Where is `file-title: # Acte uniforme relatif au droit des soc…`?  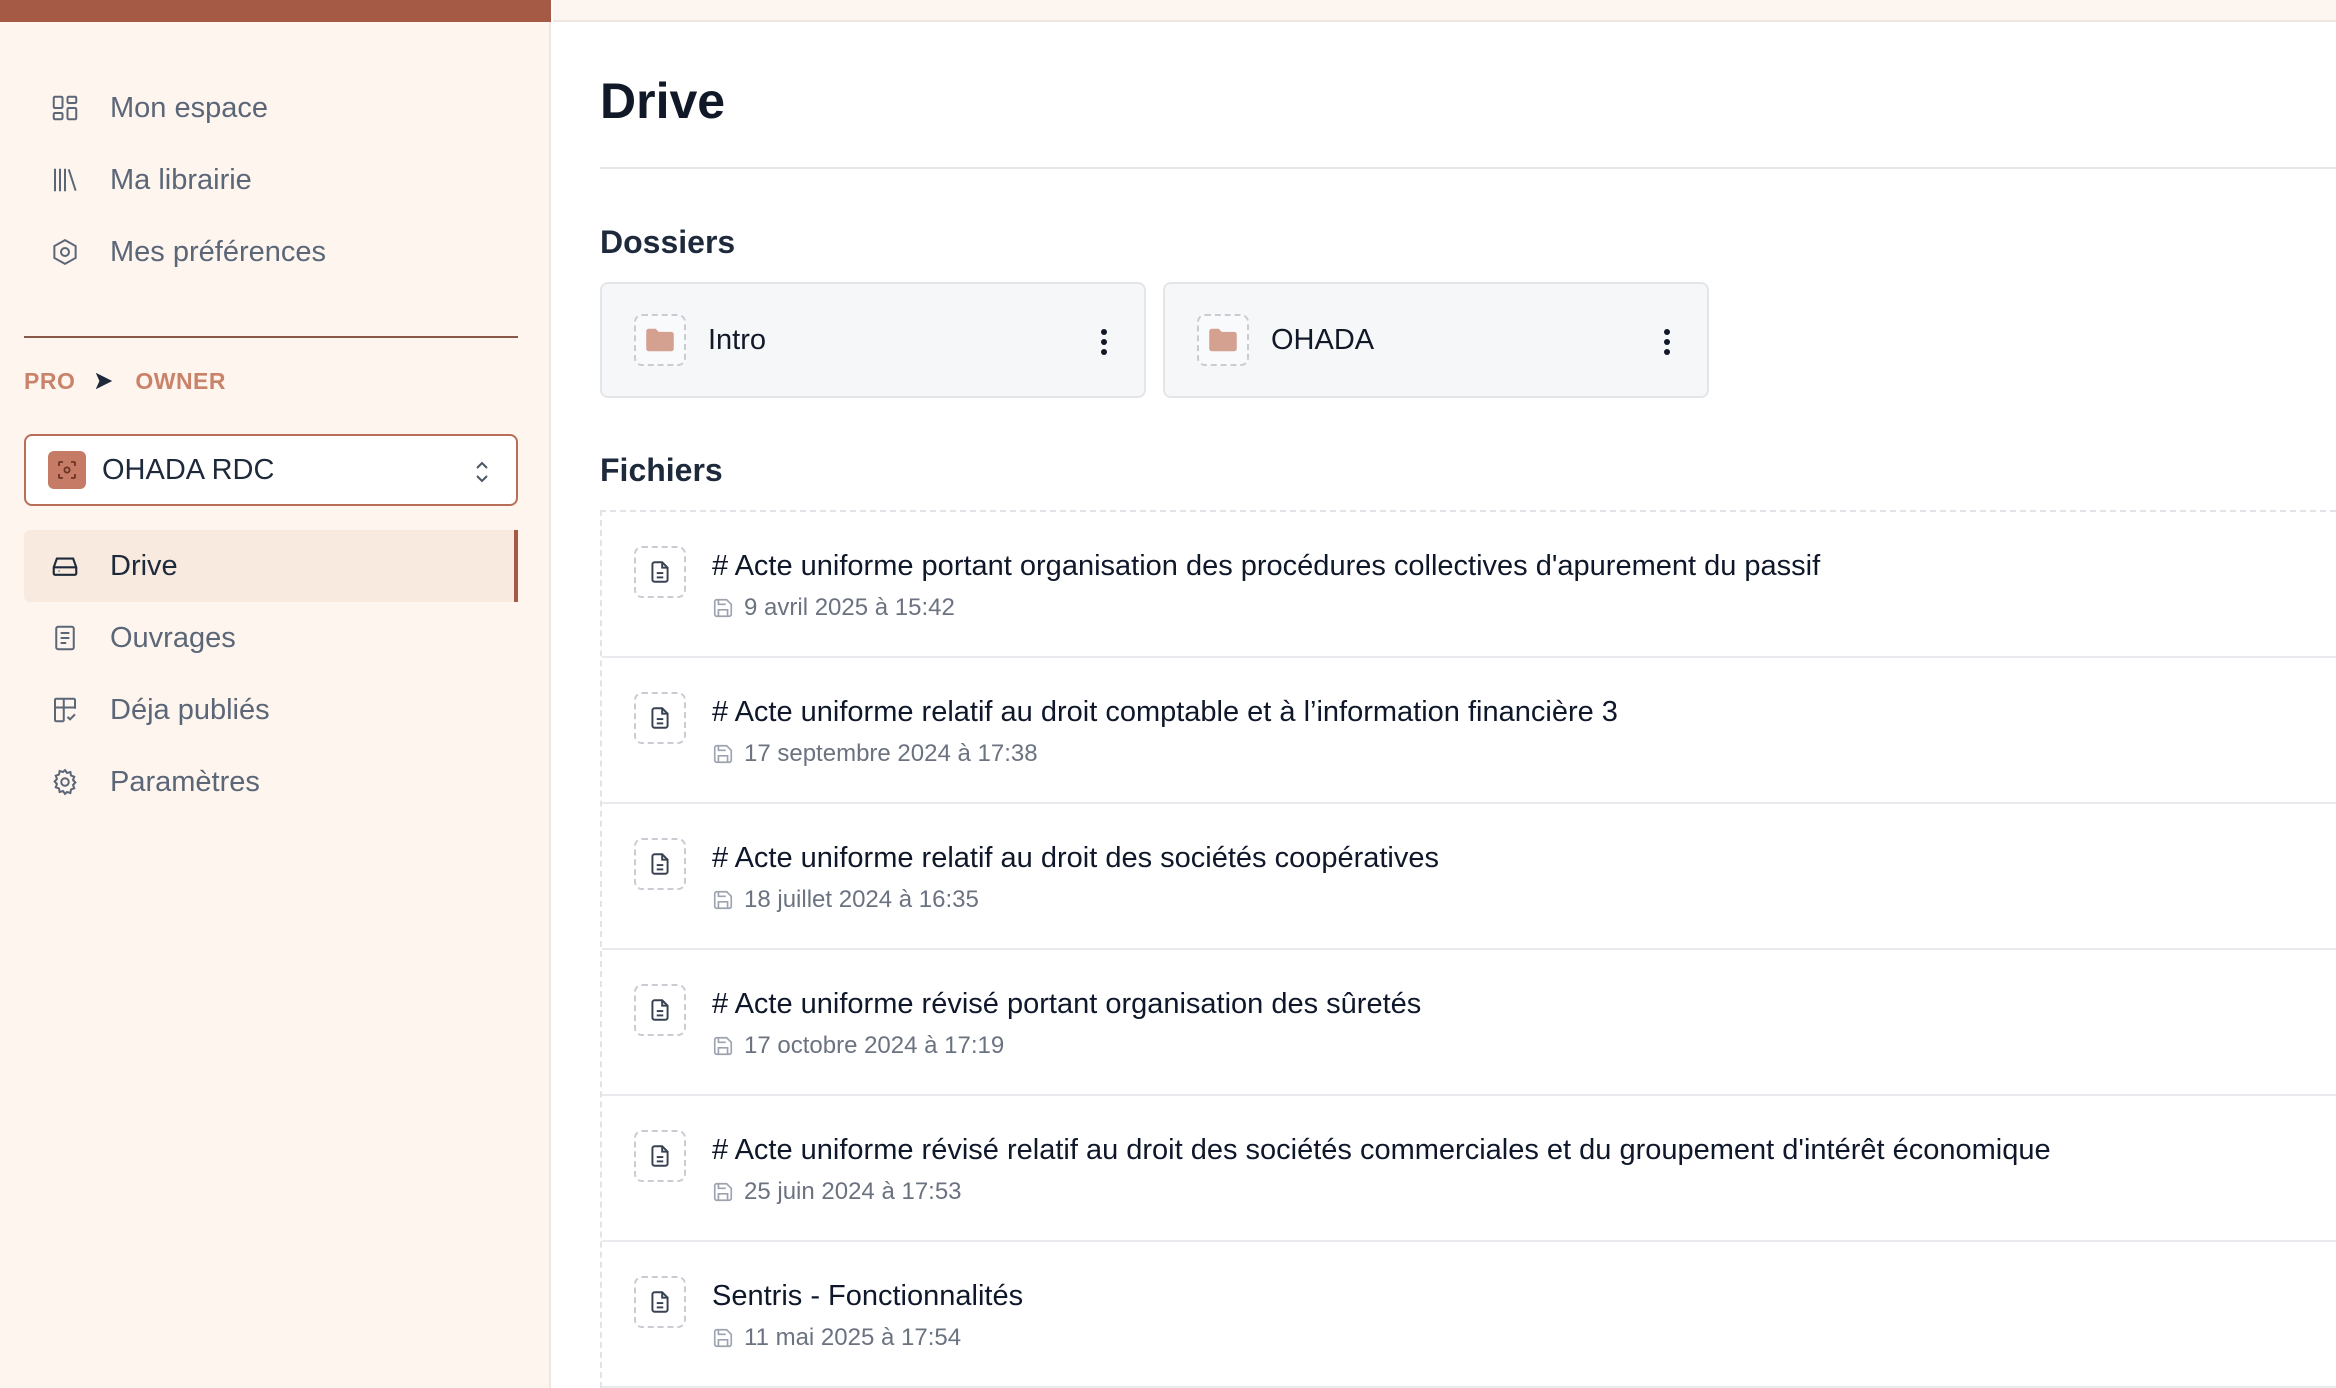
file-title: # Acte uniforme relatif au droit des soc… is located at coordinates (1075, 858).